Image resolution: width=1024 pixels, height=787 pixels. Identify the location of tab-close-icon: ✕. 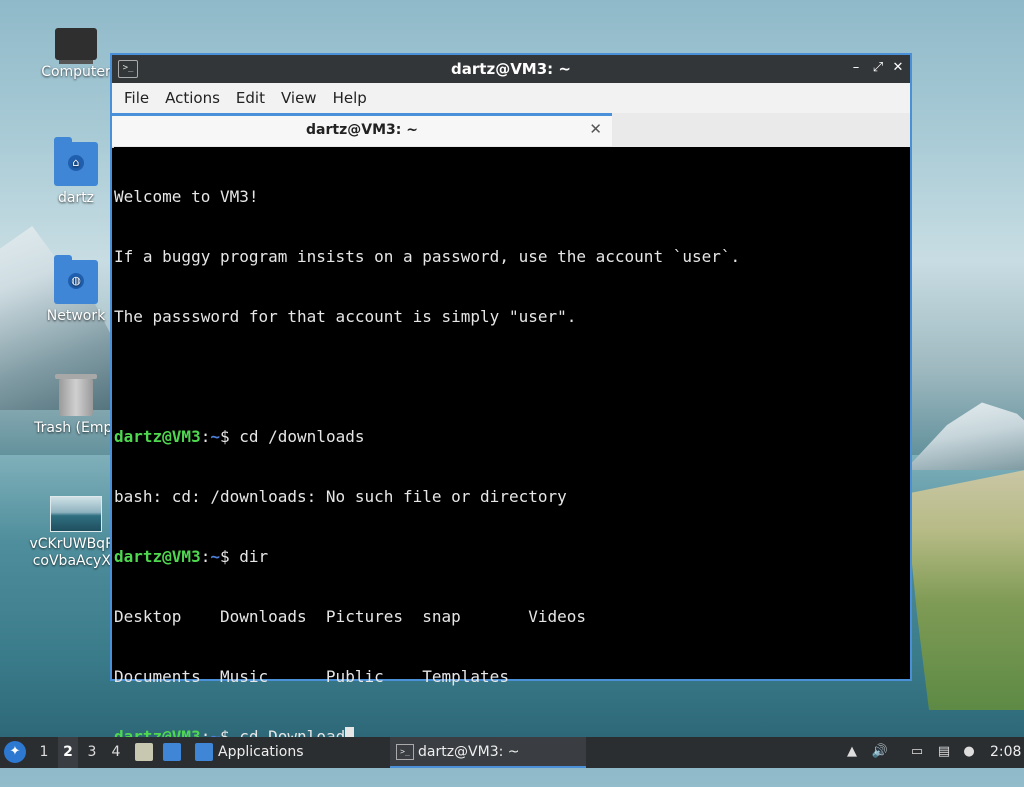
(595, 129).